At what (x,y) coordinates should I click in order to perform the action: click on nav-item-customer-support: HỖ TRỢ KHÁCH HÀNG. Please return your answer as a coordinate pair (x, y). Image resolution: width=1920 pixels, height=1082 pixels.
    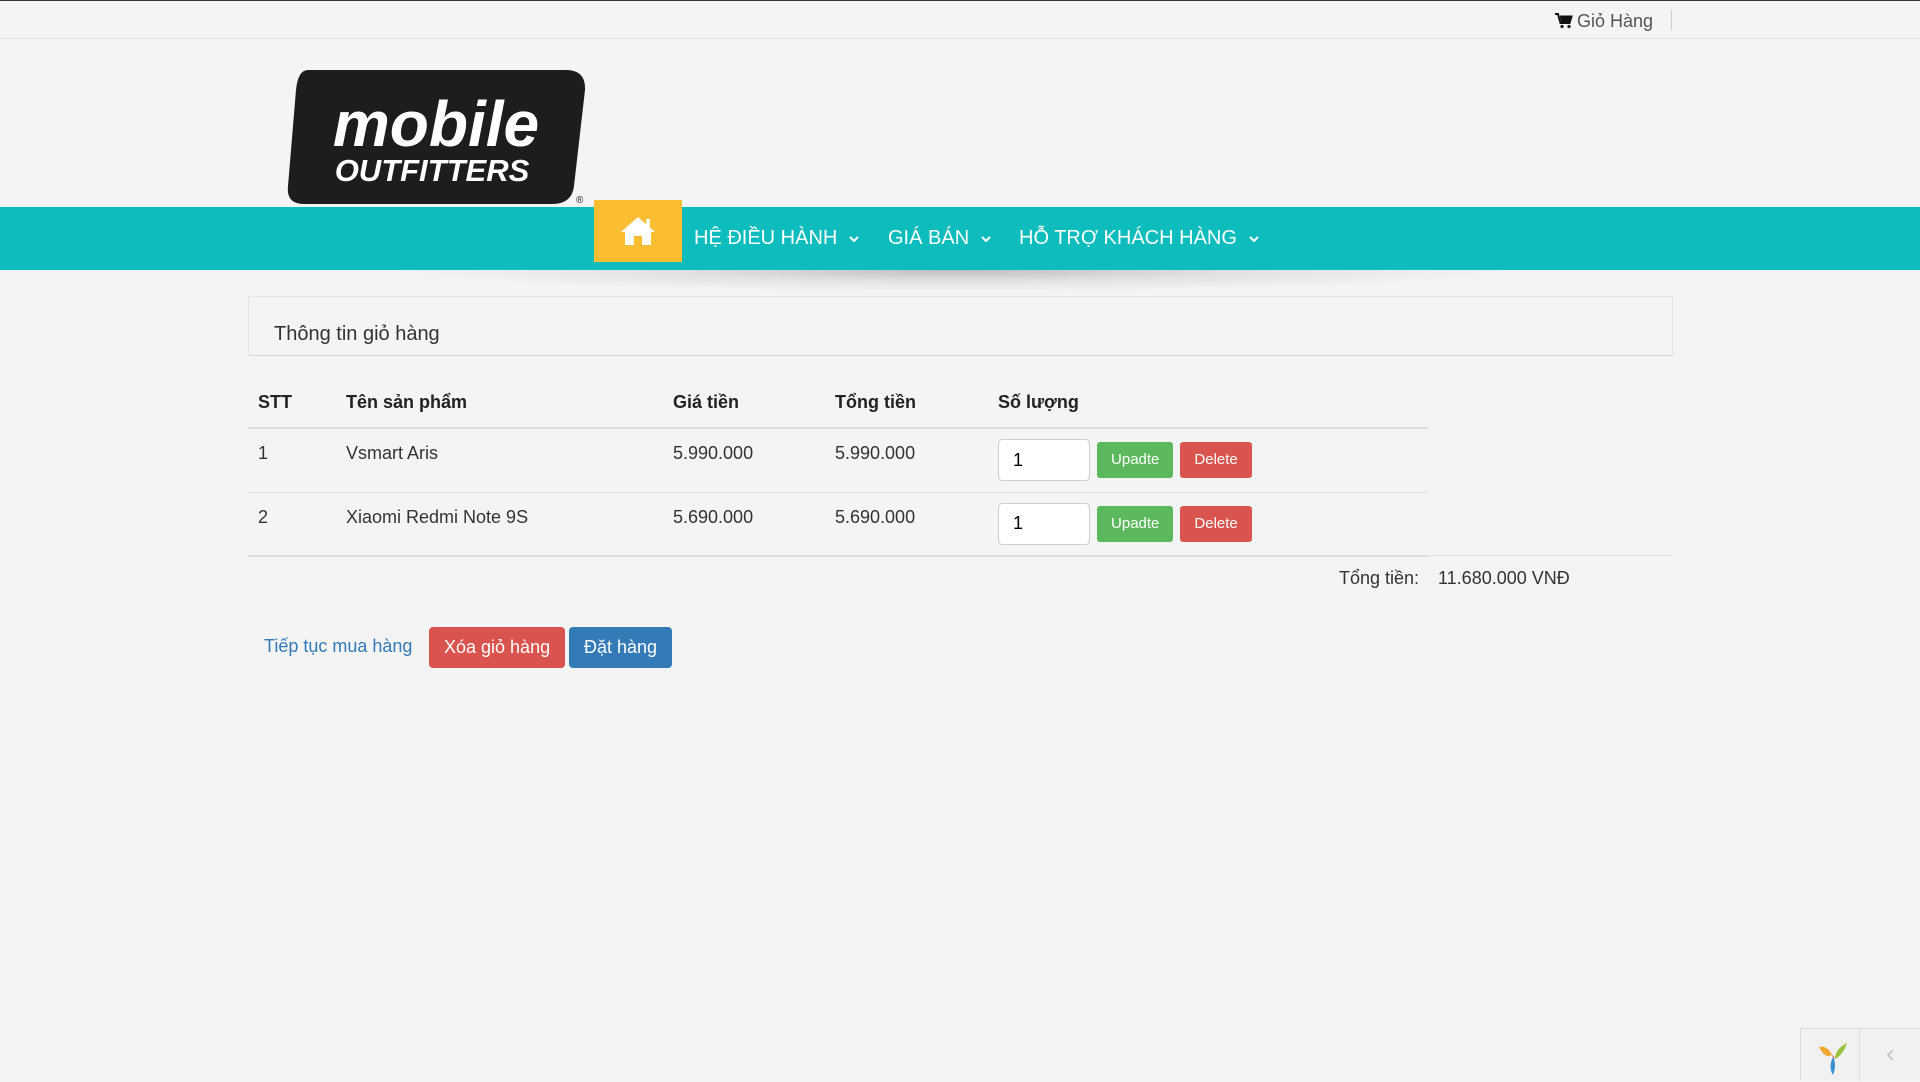
    Looking at the image, I should click on (1140, 238).